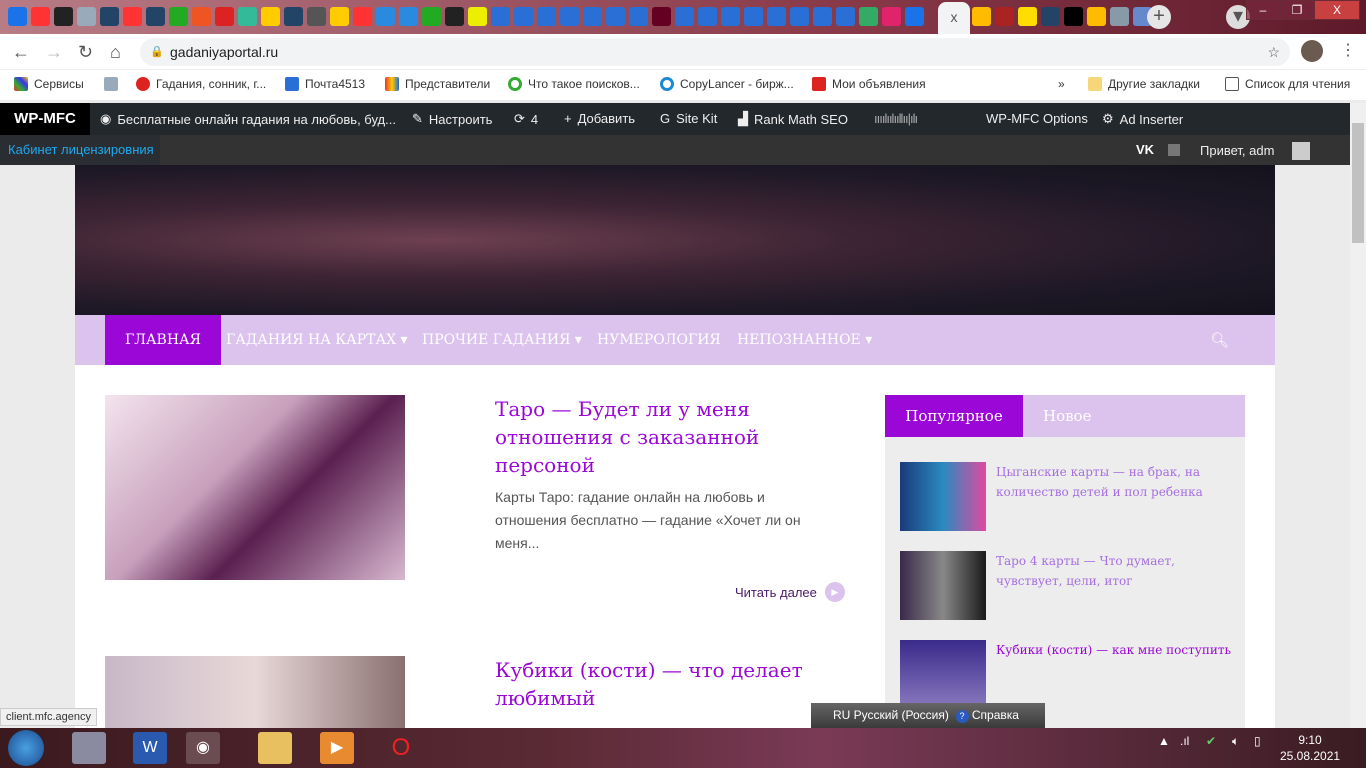 This screenshot has width=1366, height=768. I want to click on ad-inserter-link: ⚙ Ad Inserter, so click(1142, 119).